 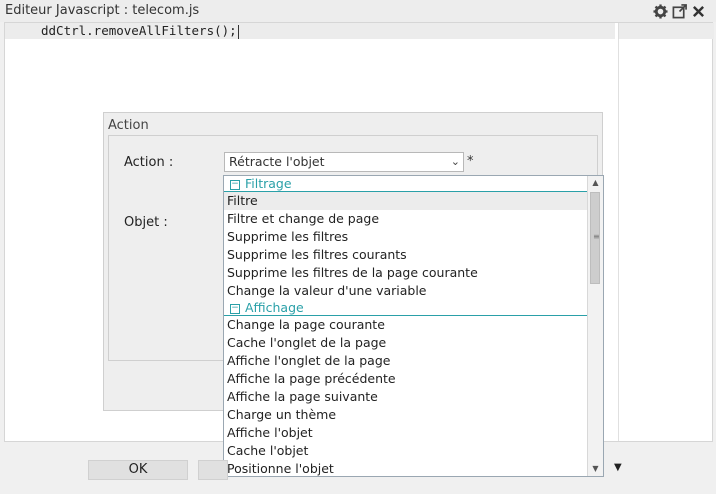 I want to click on option-item: Filtre, so click(x=406, y=201).